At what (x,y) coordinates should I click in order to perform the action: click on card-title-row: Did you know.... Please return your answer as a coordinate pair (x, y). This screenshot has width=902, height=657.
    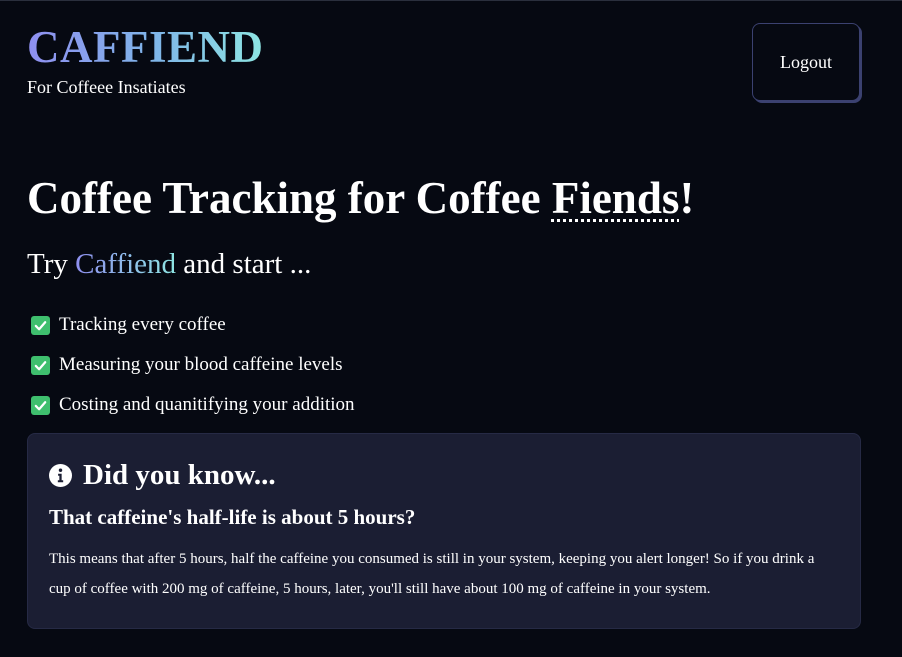
    Looking at the image, I should click on (444, 475).